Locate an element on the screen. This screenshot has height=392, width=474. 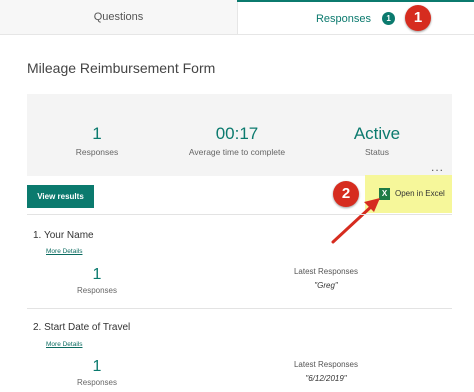
question-title: 2. Start Date of Travel is located at coordinates (82, 327).